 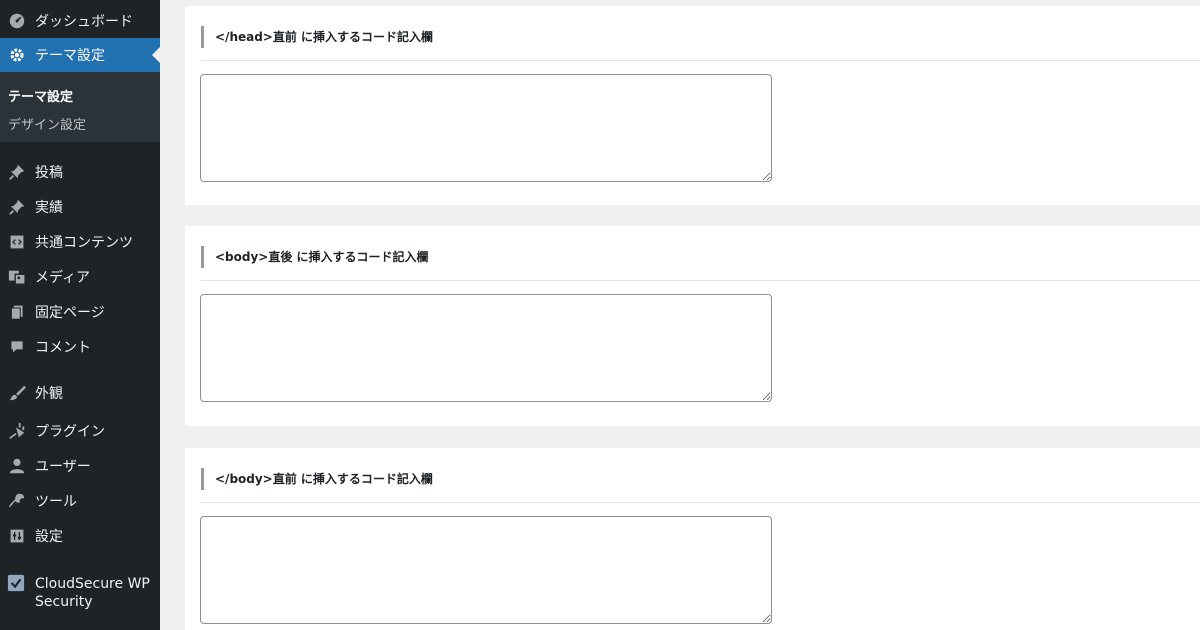 What do you see at coordinates (70, 432) in the screenshot?
I see `sidebar-item-label: プラグイン` at bounding box center [70, 432].